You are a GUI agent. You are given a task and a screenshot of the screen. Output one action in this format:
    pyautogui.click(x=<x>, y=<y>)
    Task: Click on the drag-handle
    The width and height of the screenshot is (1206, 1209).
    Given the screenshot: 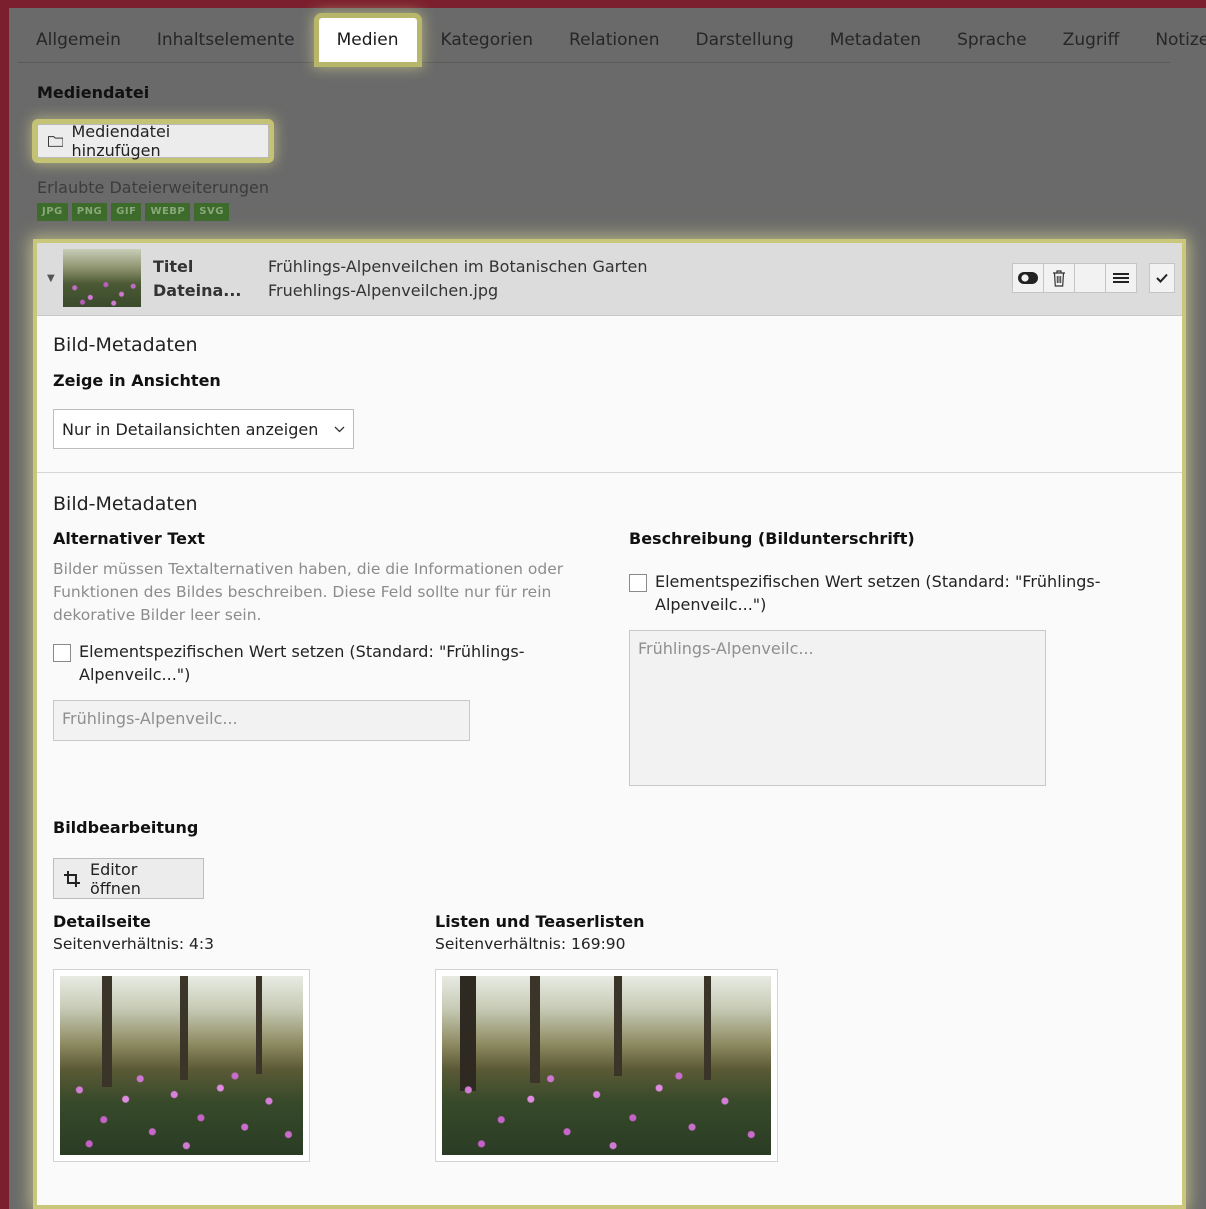 What is the action you would take?
    pyautogui.click(x=1121, y=278)
    